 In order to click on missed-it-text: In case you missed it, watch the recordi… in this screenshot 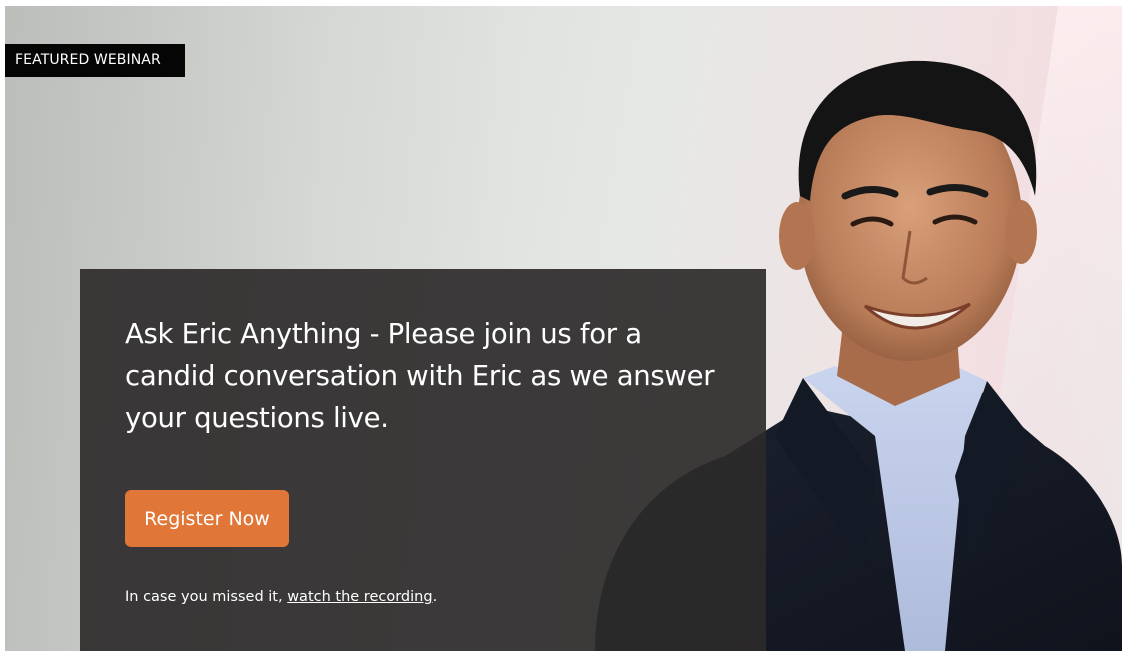, I will do `click(281, 597)`.